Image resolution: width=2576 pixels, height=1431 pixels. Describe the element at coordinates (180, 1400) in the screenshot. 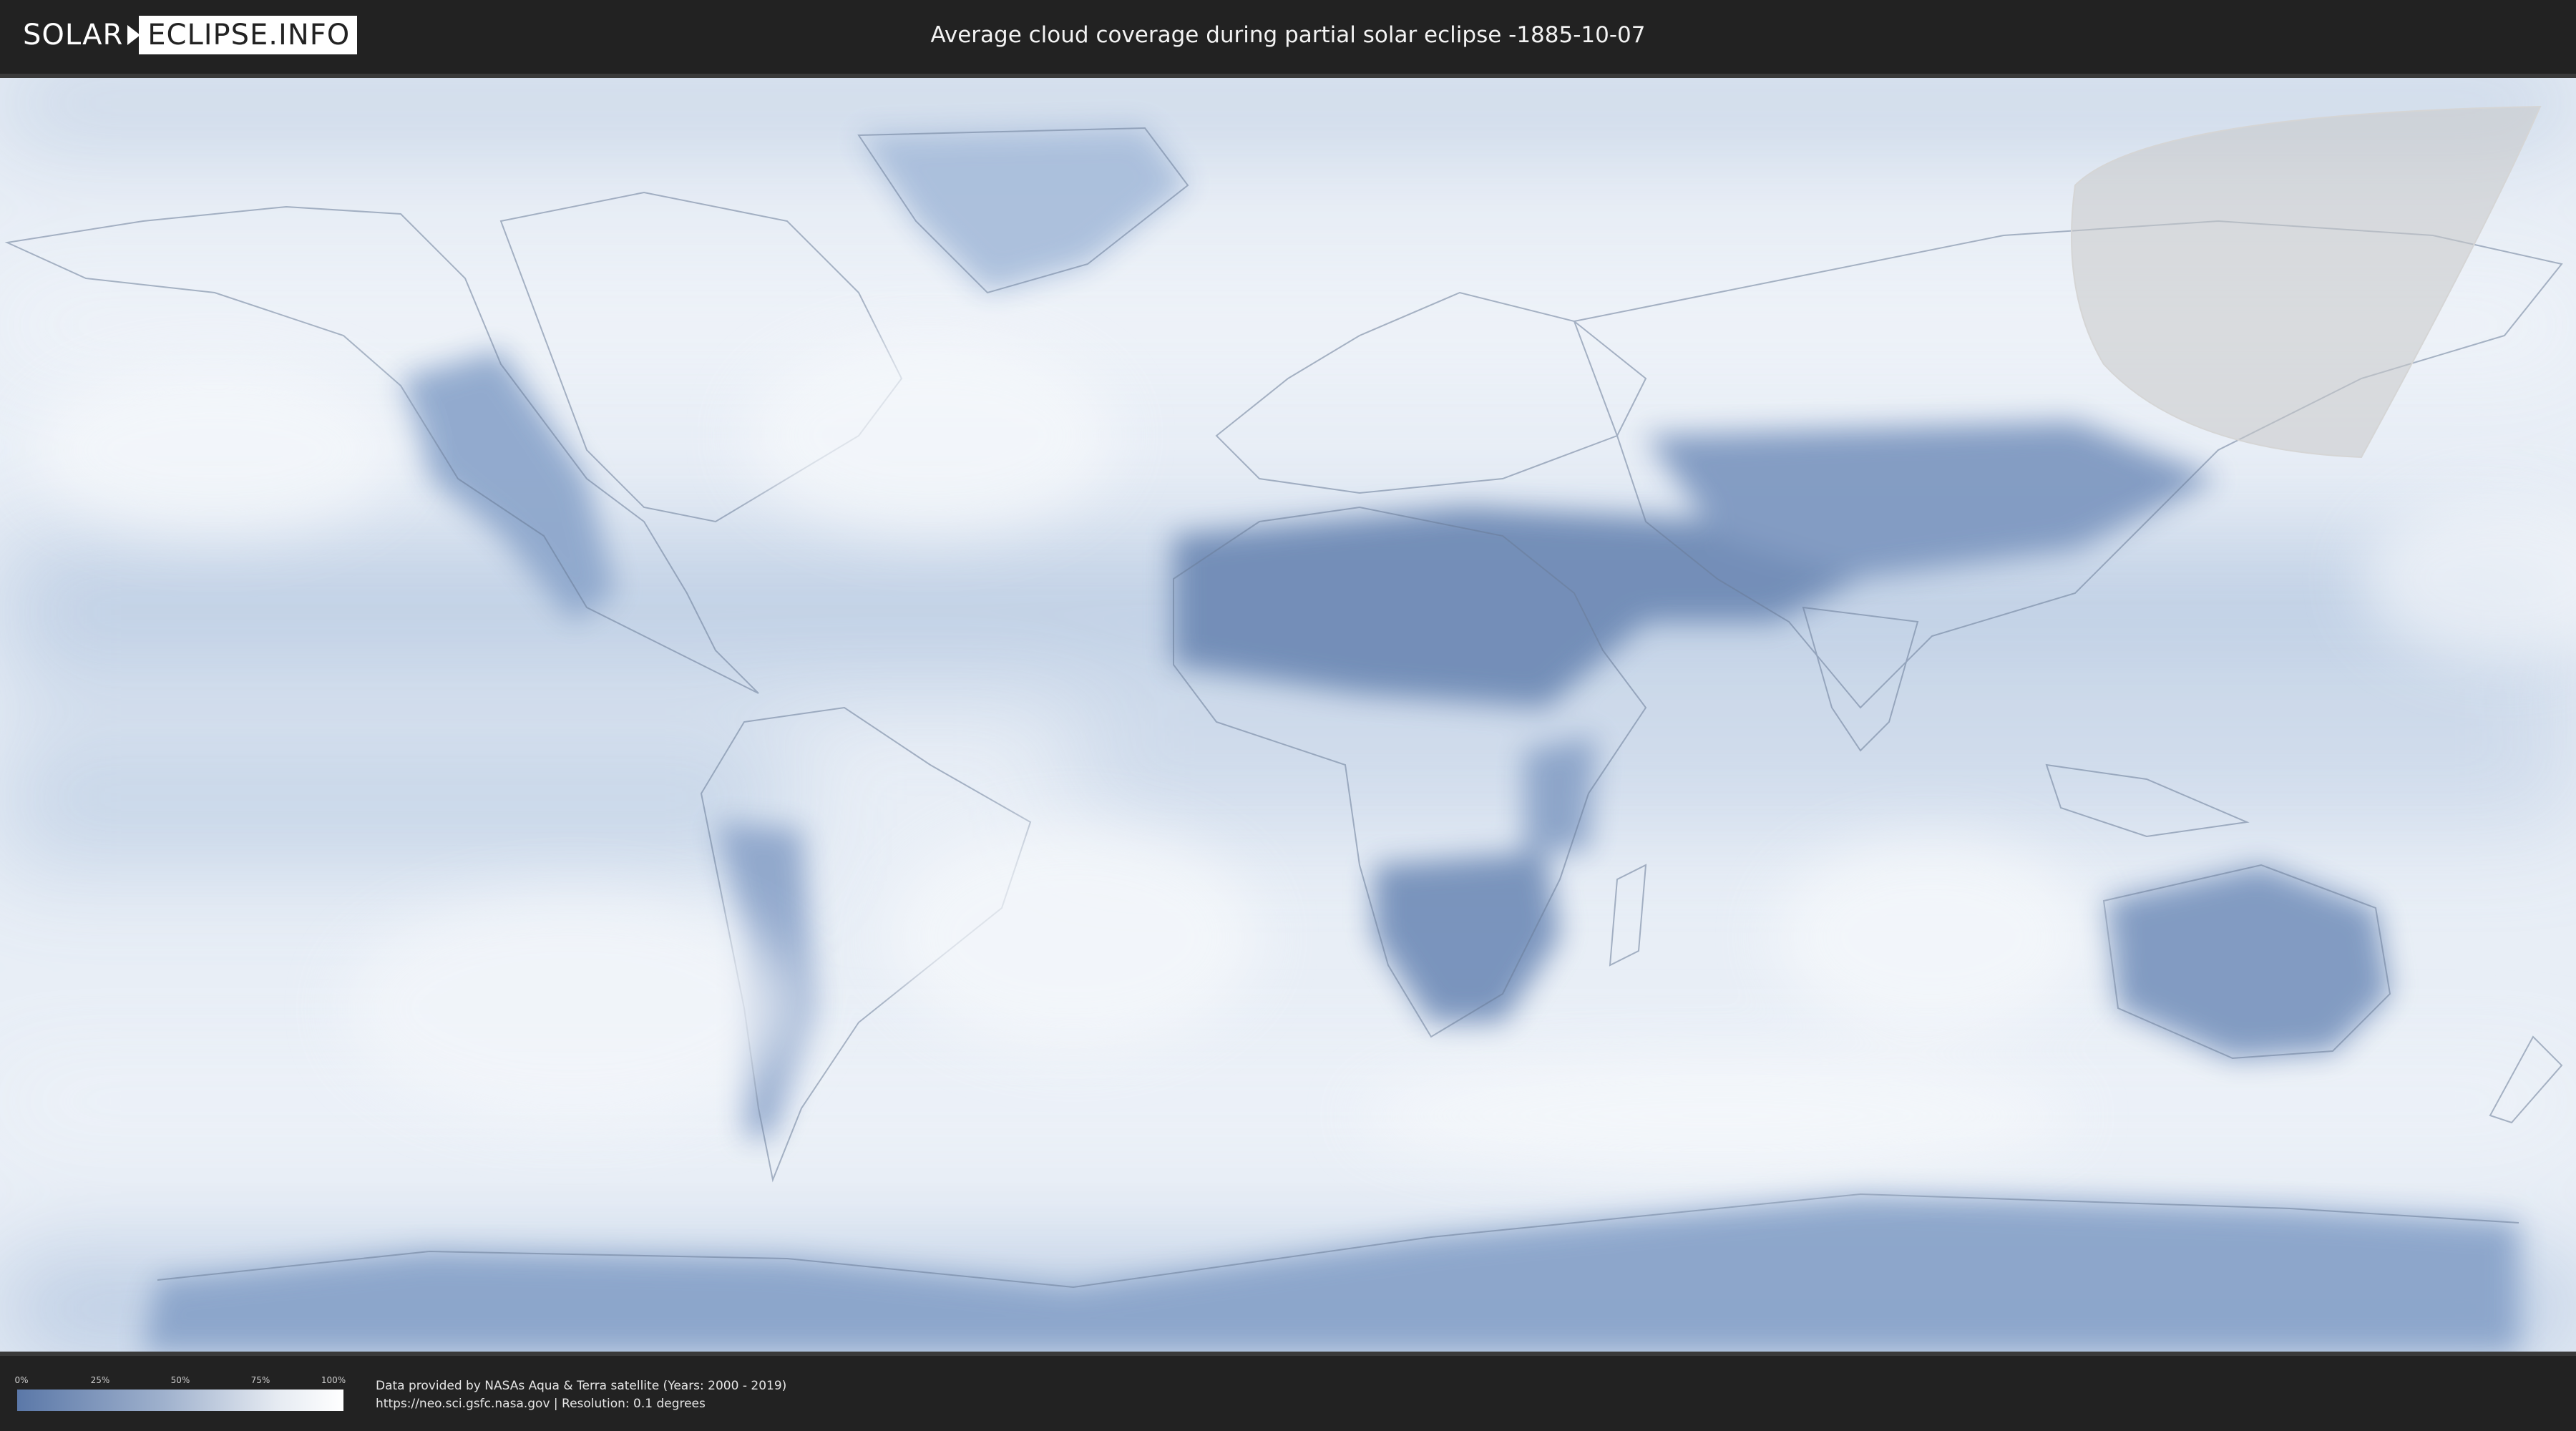

I see `legend-gradient-bar` at that location.